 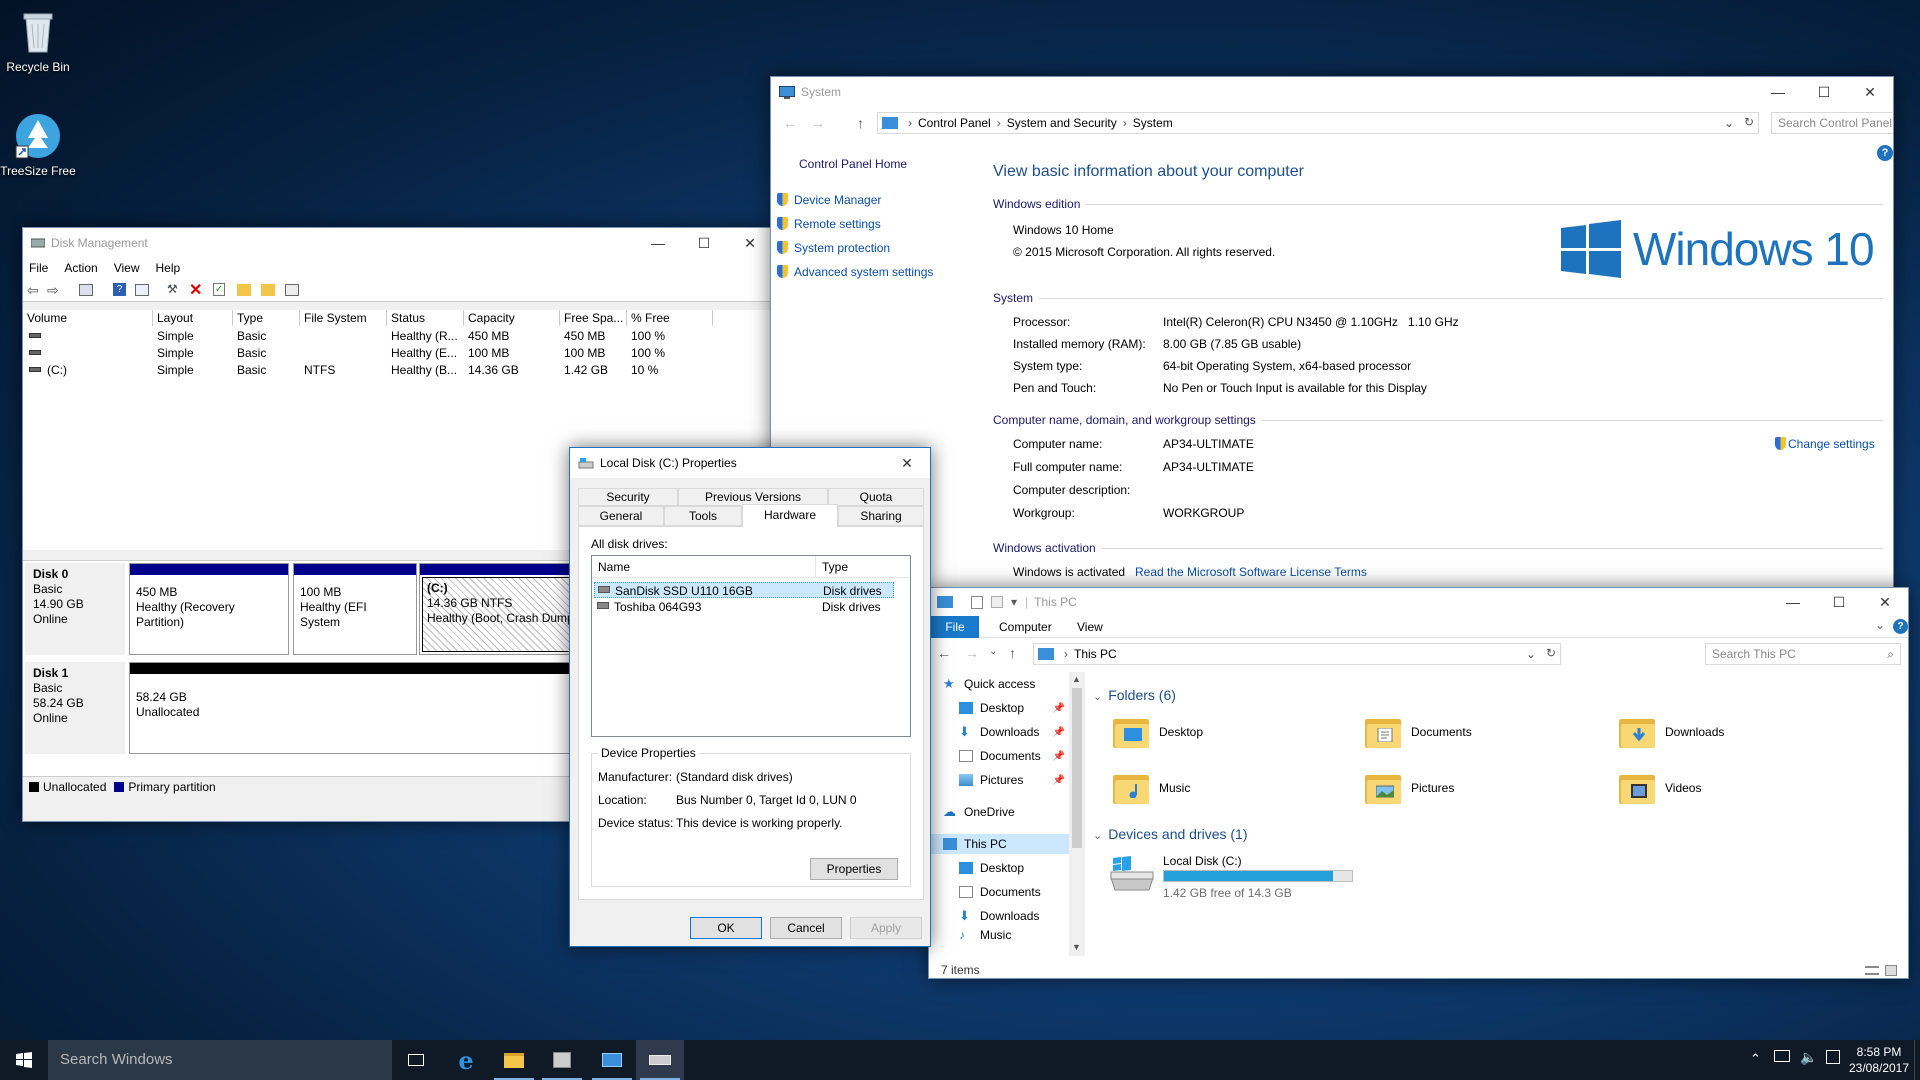 I want to click on col-volume: Volume, so click(x=88, y=318).